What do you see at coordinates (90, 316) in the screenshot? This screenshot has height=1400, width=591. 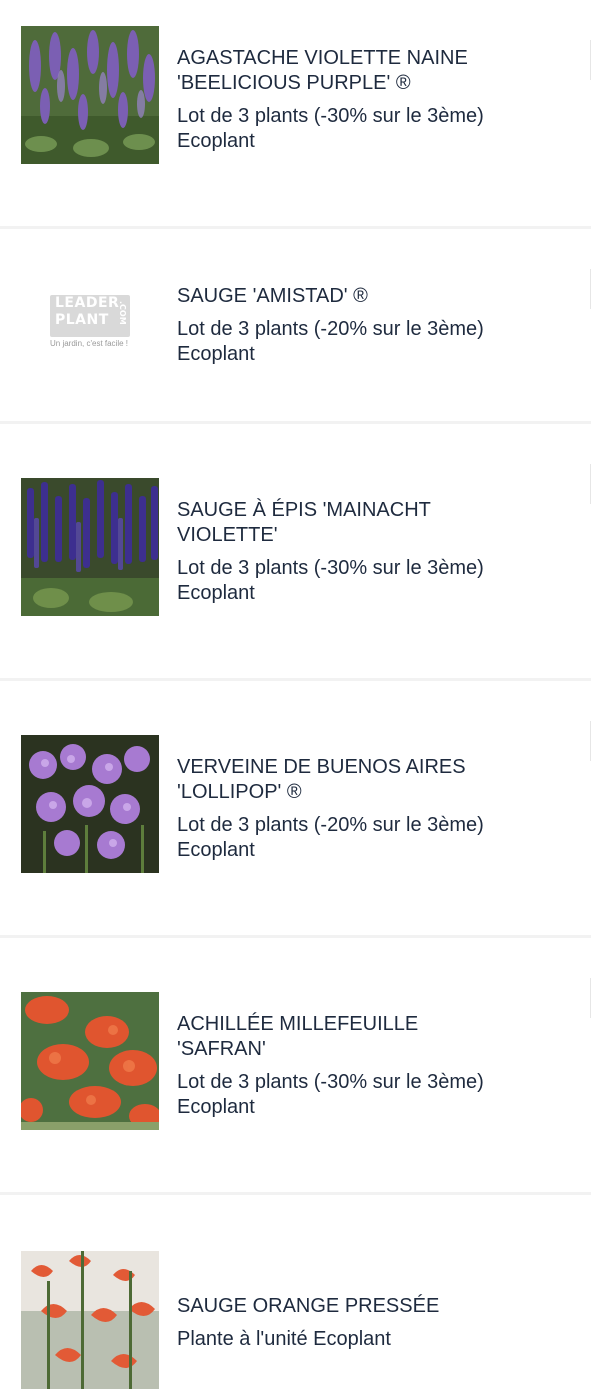 I see `leaderplant-logo: LEADER PLANT .COM` at bounding box center [90, 316].